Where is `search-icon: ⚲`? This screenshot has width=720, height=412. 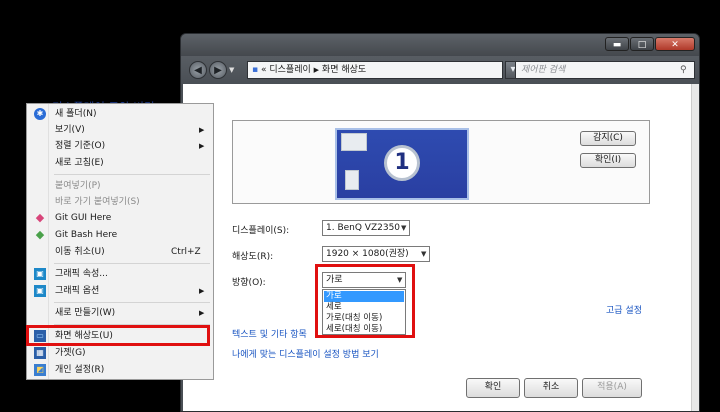 search-icon: ⚲ is located at coordinates (683, 70).